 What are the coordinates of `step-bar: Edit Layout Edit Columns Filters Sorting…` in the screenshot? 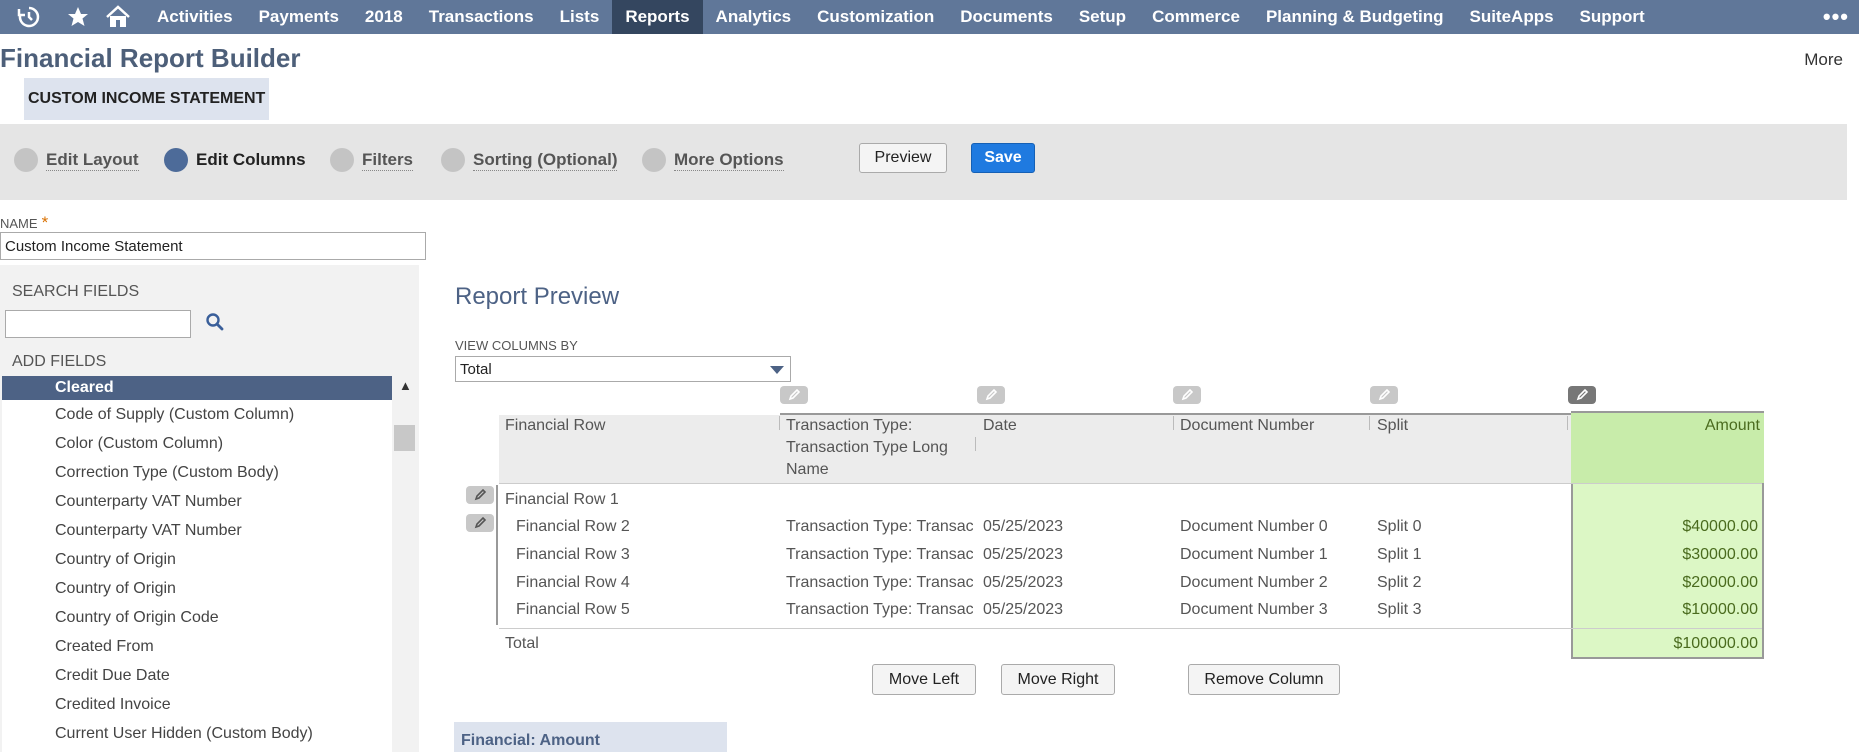 It's located at (923, 162).